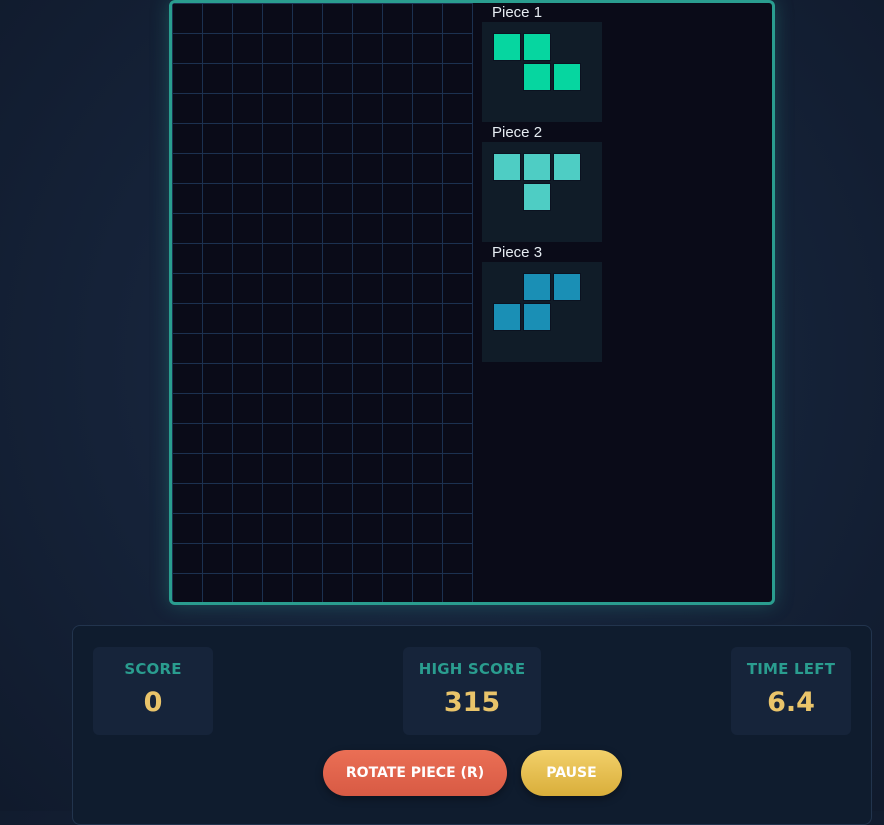 This screenshot has width=884, height=825. What do you see at coordinates (415, 773) in the screenshot?
I see `rotate-piece-button: ROTATE PIECE (R)` at bounding box center [415, 773].